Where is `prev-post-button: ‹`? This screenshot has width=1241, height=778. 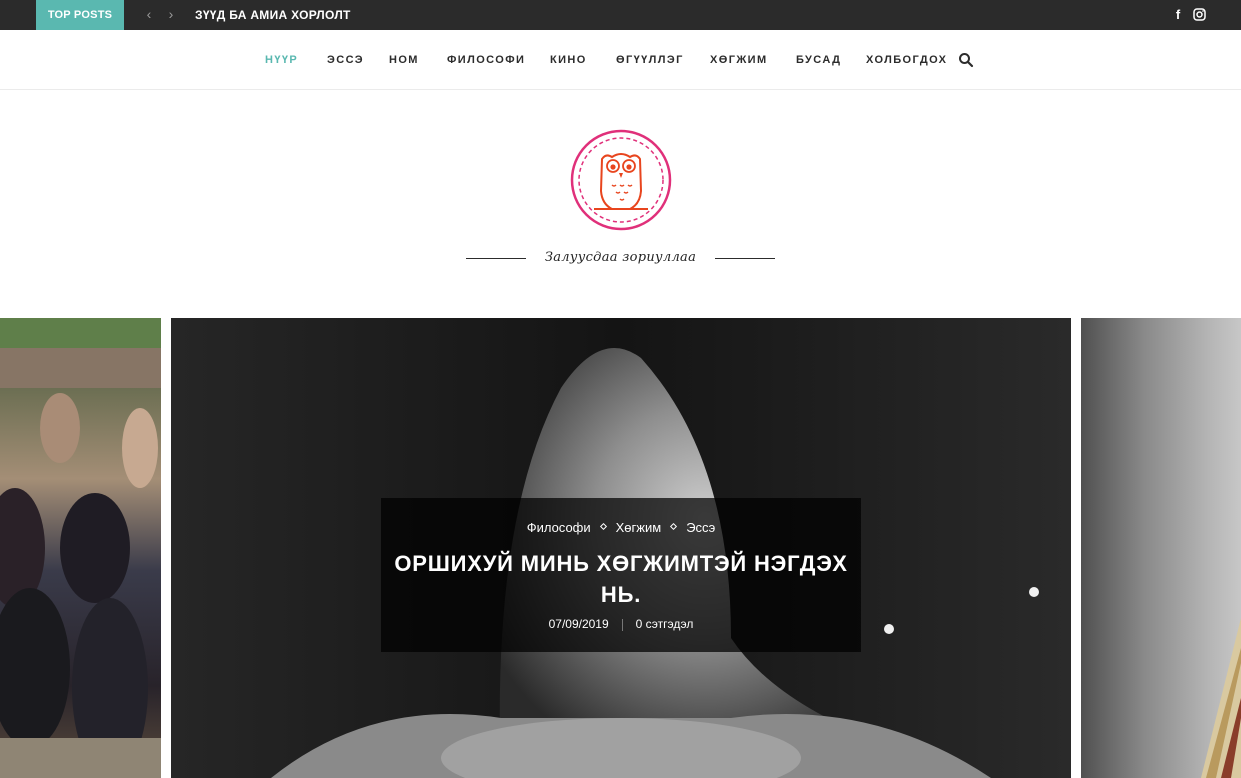
prev-post-button: ‹ is located at coordinates (149, 15).